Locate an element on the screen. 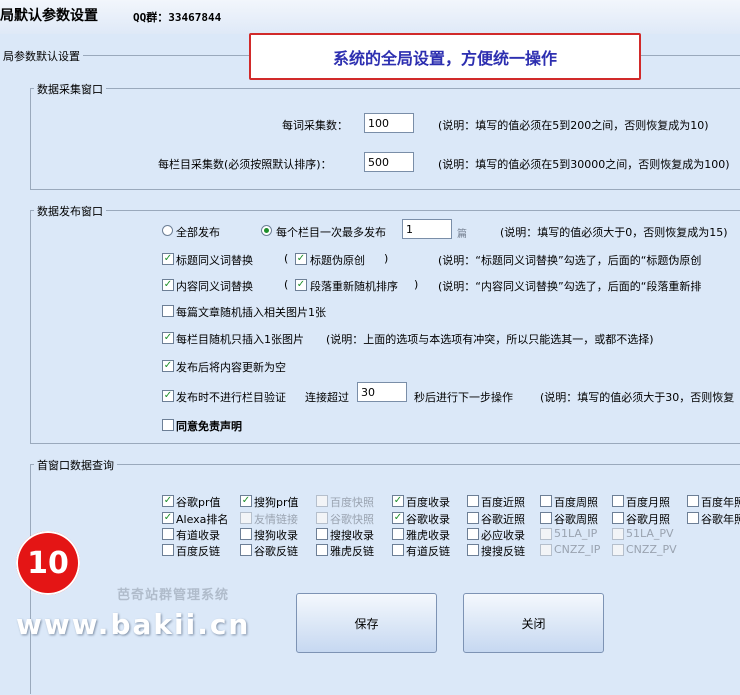  checkbox-random-image-each is located at coordinates (168, 311).